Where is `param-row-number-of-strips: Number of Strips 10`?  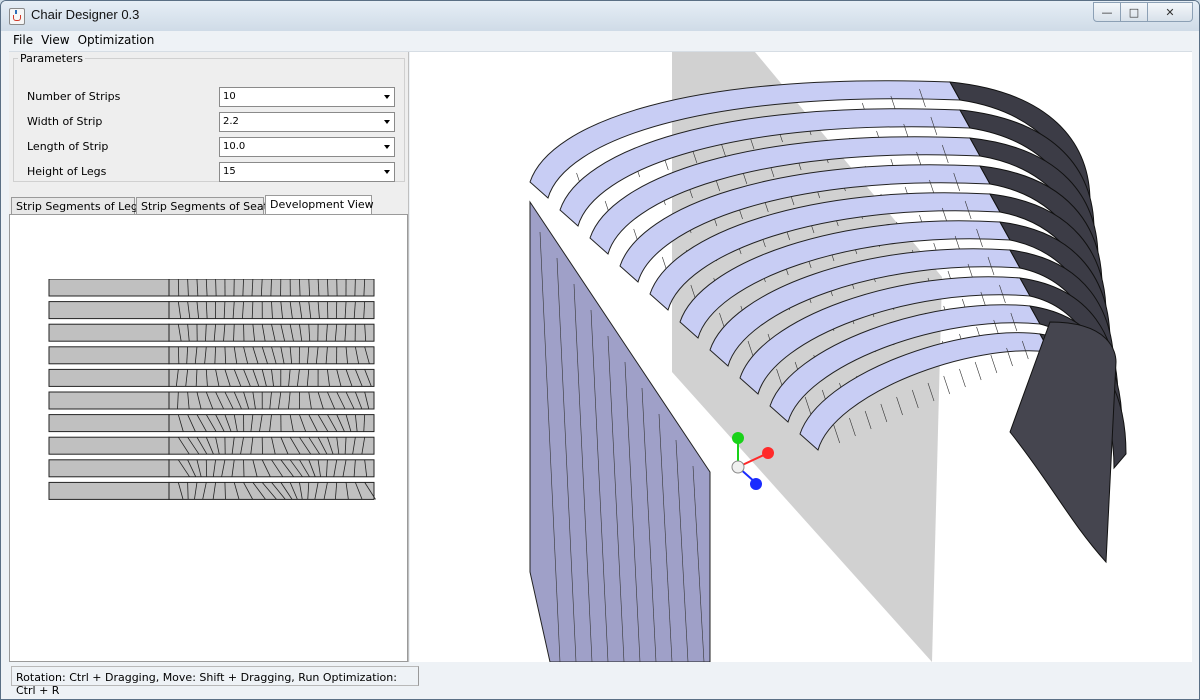 param-row-number-of-strips: Number of Strips 10 is located at coordinates (211, 97).